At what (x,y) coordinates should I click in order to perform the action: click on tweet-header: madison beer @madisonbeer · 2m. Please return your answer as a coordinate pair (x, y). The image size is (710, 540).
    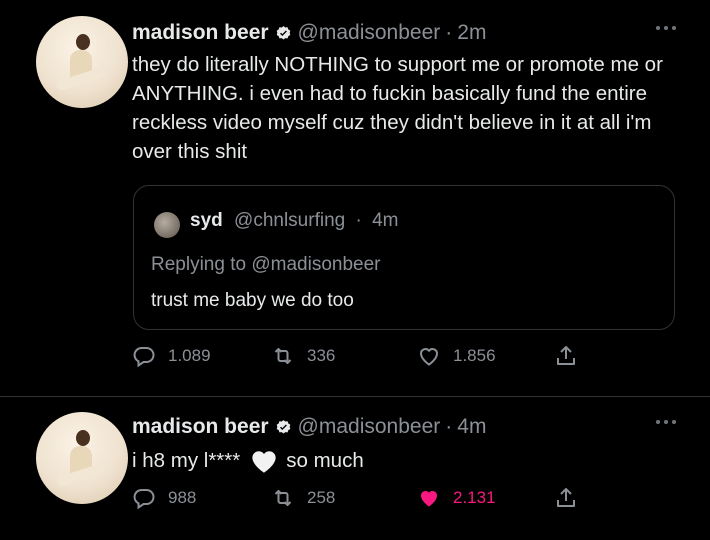
    Looking at the image, I should click on (309, 33).